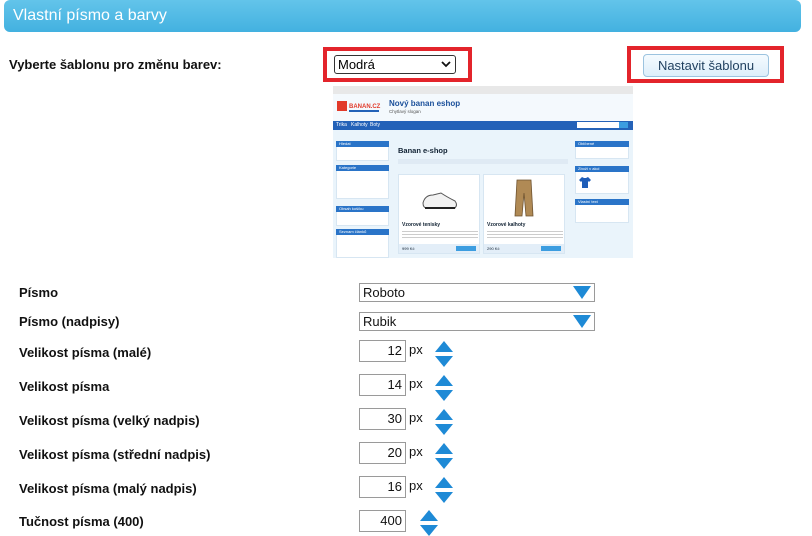 The image size is (812, 536). Describe the element at coordinates (109, 420) in the screenshot. I see `size-big-heading-label: Velikost písma (velký nadpis)` at that location.